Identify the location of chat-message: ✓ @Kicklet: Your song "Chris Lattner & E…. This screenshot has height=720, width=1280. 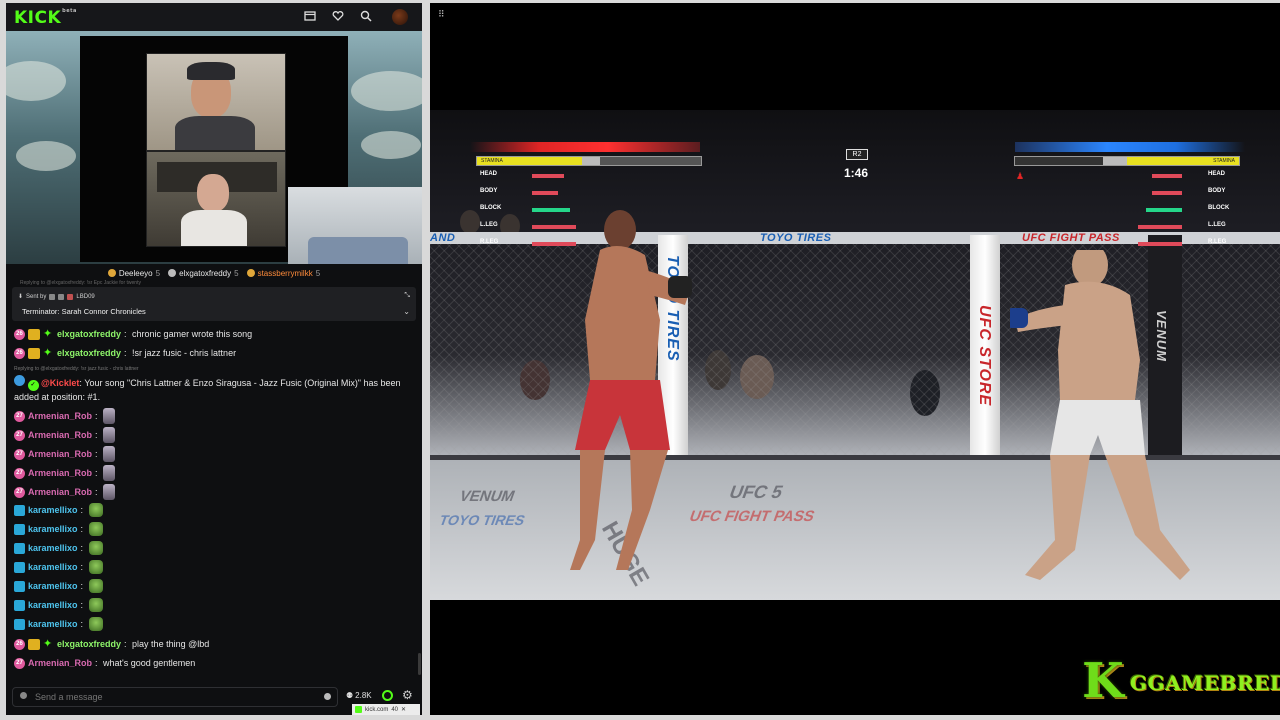
(213, 389).